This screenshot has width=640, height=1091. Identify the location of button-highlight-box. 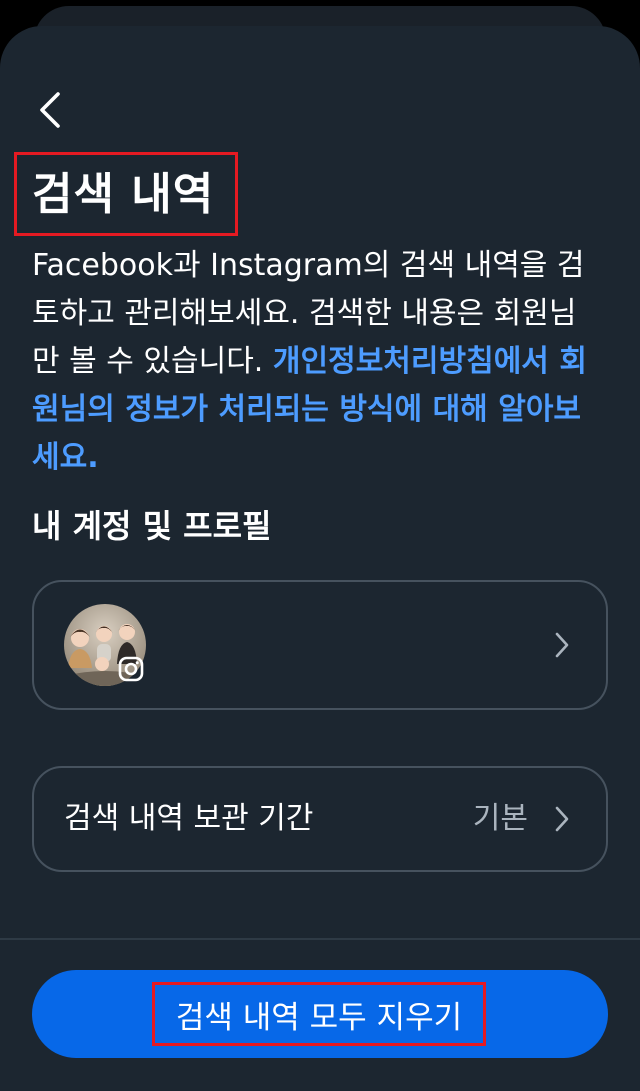
(319, 1014).